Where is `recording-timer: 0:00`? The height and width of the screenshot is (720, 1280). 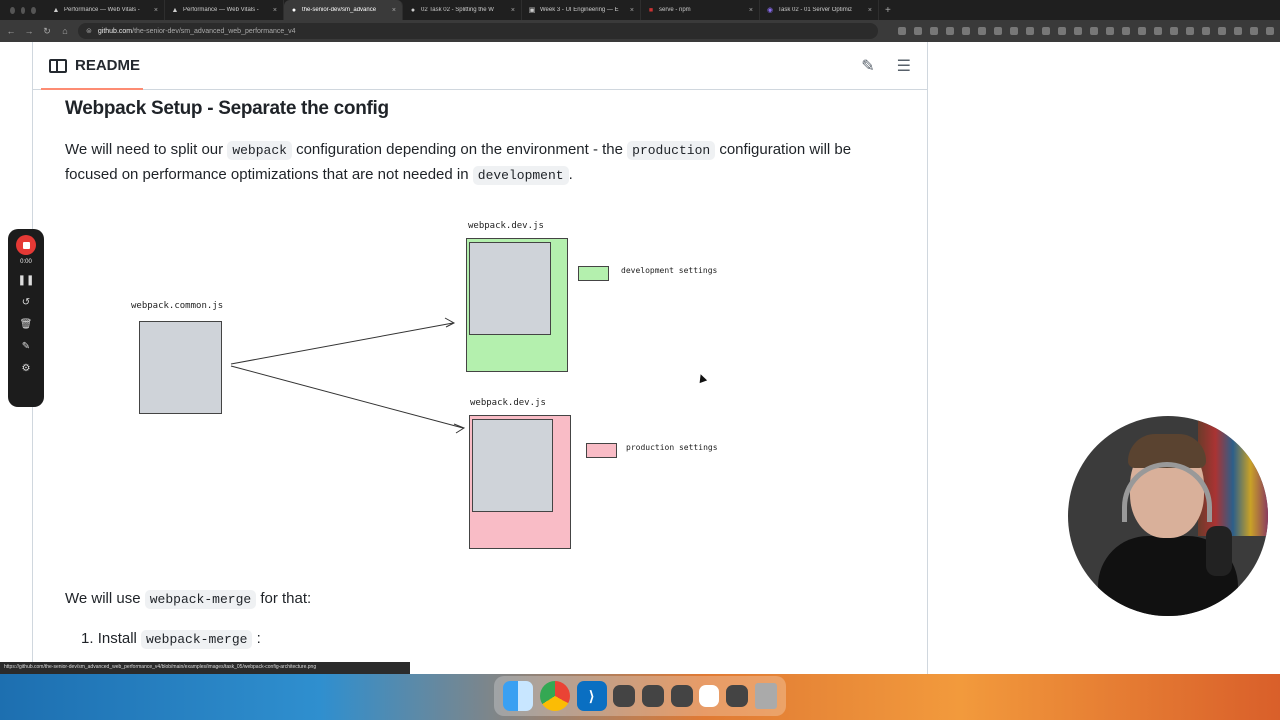 recording-timer: 0:00 is located at coordinates (26, 262).